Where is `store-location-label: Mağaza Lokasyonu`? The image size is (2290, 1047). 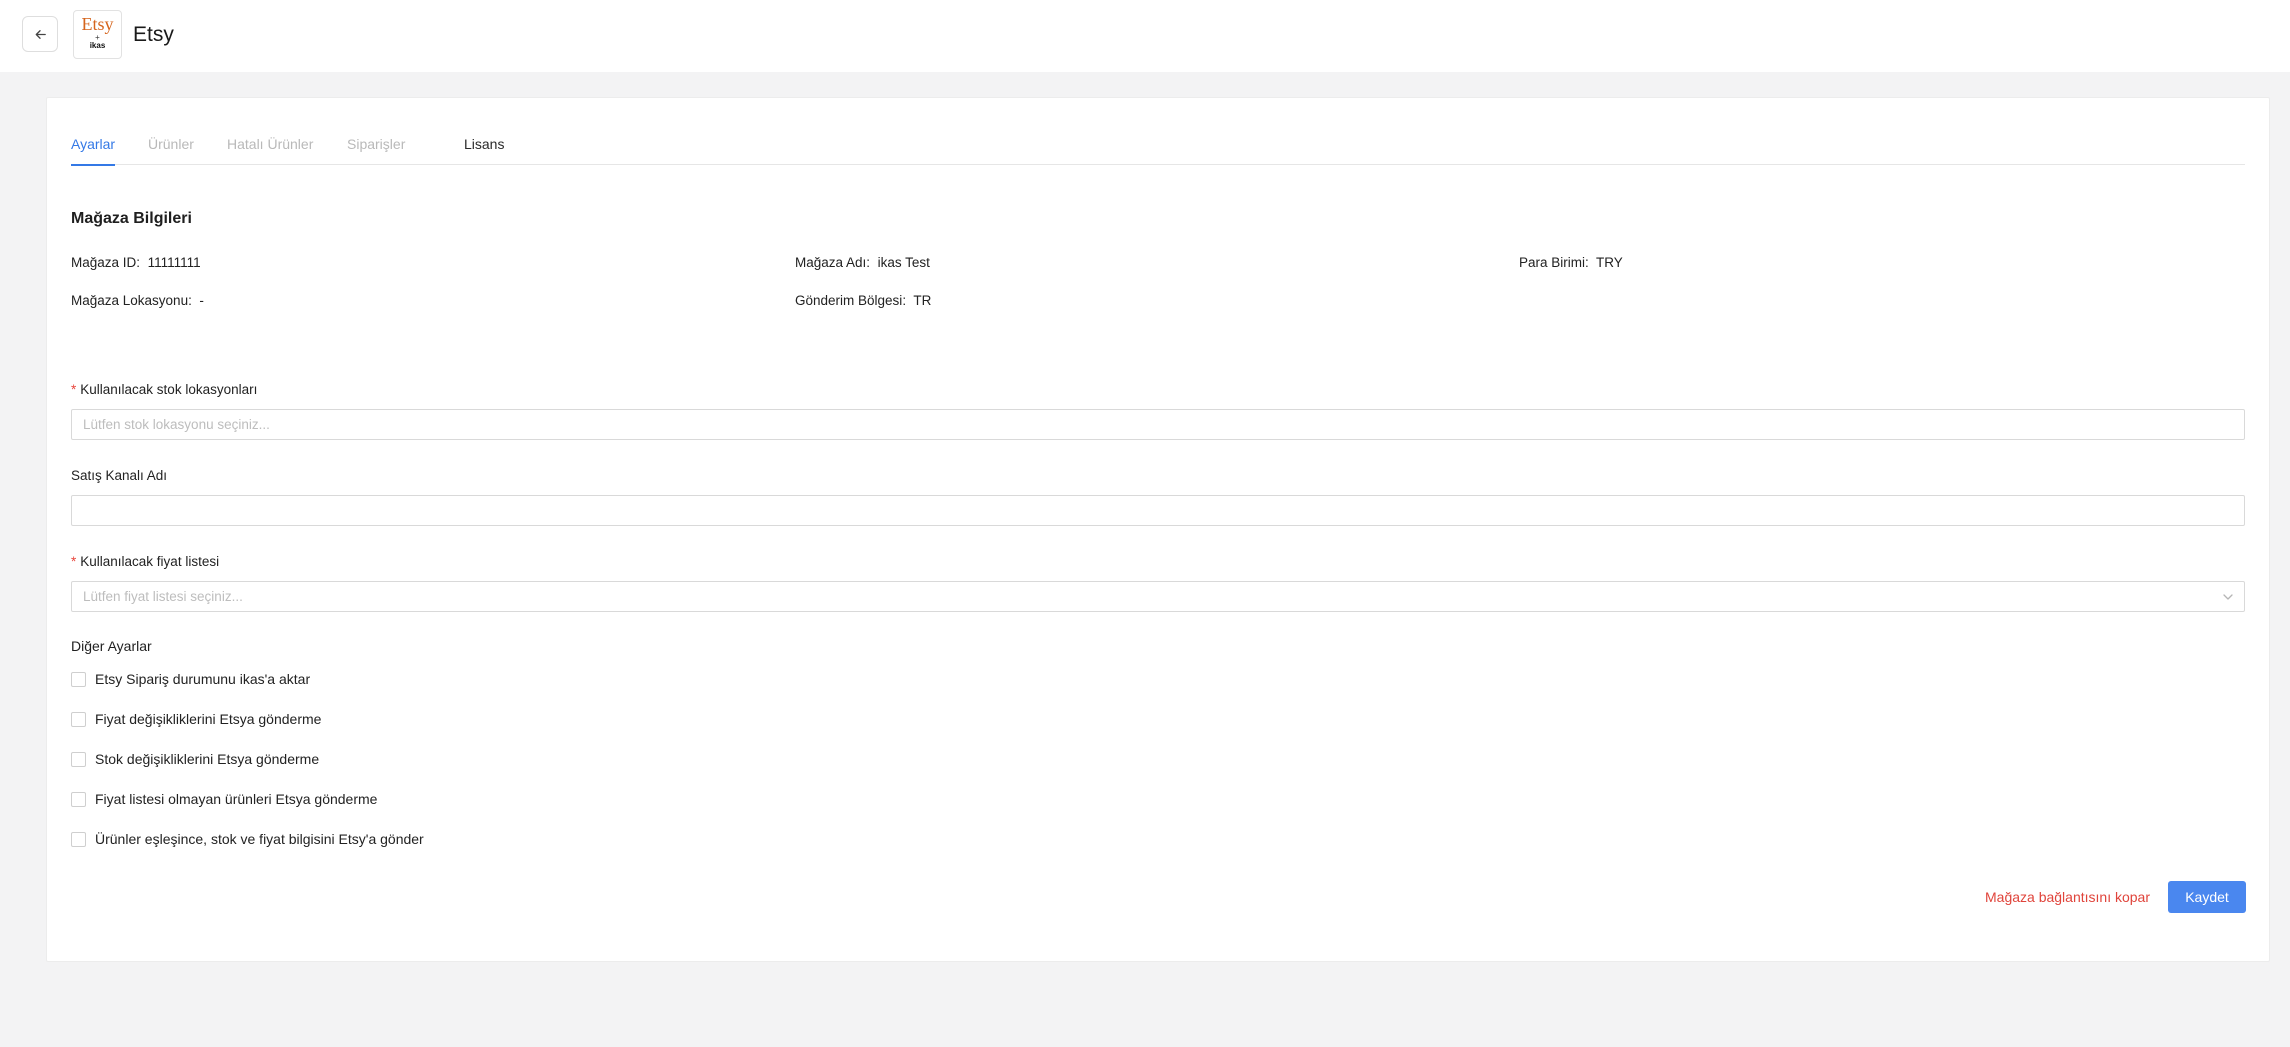
store-location-label: Mağaza Lokasyonu is located at coordinates (130, 300).